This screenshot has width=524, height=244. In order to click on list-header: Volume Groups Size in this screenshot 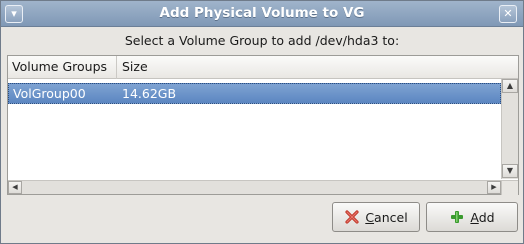, I will do `click(263, 67)`.